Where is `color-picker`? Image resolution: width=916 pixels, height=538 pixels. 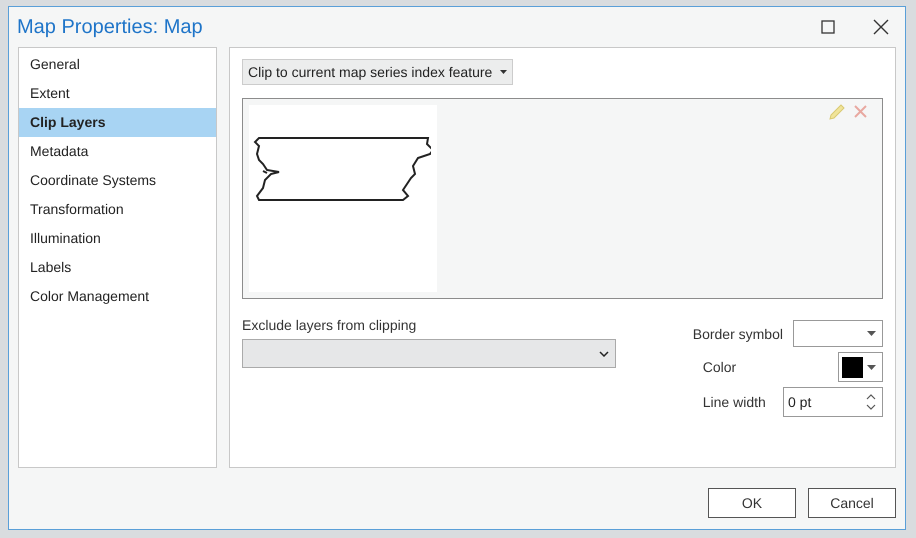 color-picker is located at coordinates (860, 367).